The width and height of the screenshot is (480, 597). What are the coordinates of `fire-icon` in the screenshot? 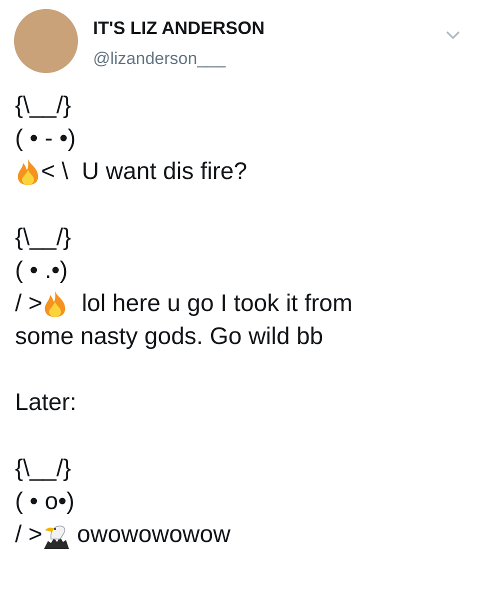 It's located at (28, 172).